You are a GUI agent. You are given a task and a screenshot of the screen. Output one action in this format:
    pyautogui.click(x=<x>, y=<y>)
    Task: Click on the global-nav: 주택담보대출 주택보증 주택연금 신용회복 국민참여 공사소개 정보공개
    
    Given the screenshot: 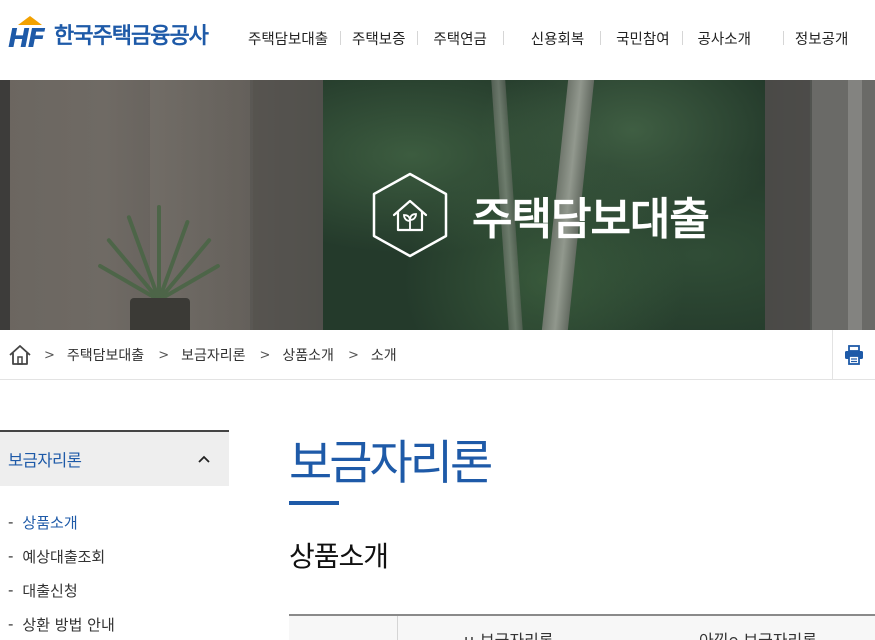 What is the action you would take?
    pyautogui.click(x=542, y=38)
    